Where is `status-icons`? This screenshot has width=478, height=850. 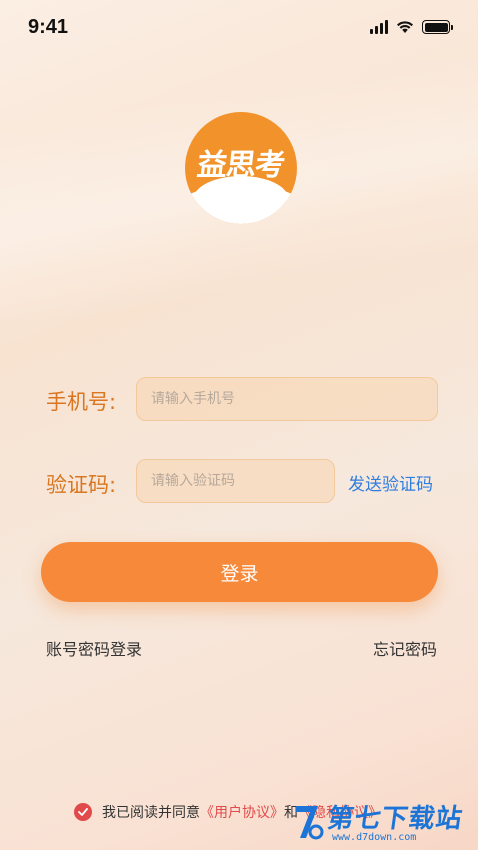 status-icons is located at coordinates (411, 27).